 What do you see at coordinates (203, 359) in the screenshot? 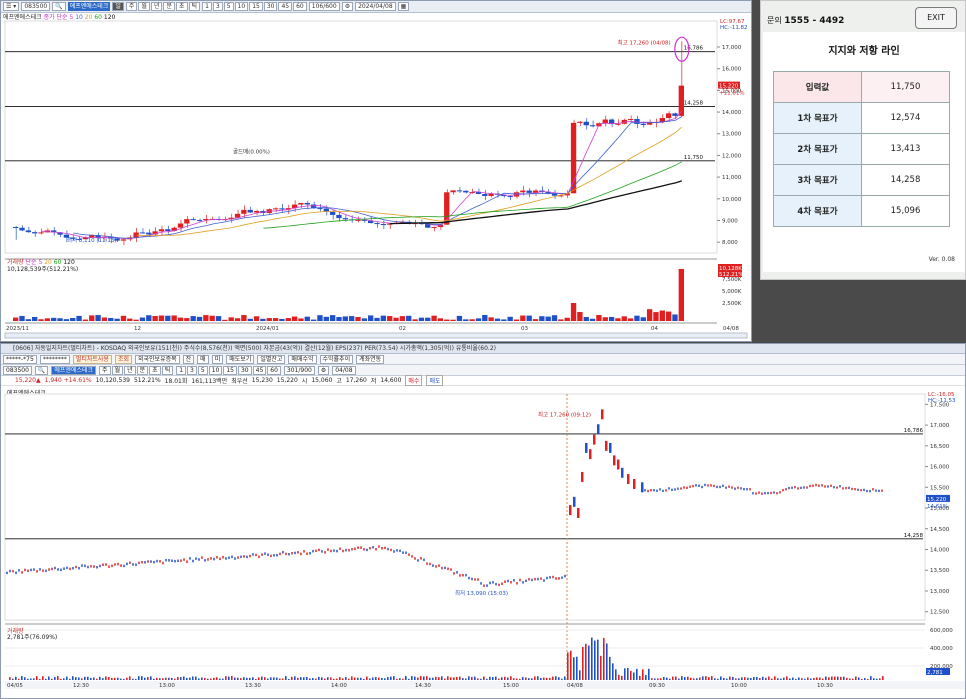
I see `account-toolbar-item-6: 매` at bounding box center [203, 359].